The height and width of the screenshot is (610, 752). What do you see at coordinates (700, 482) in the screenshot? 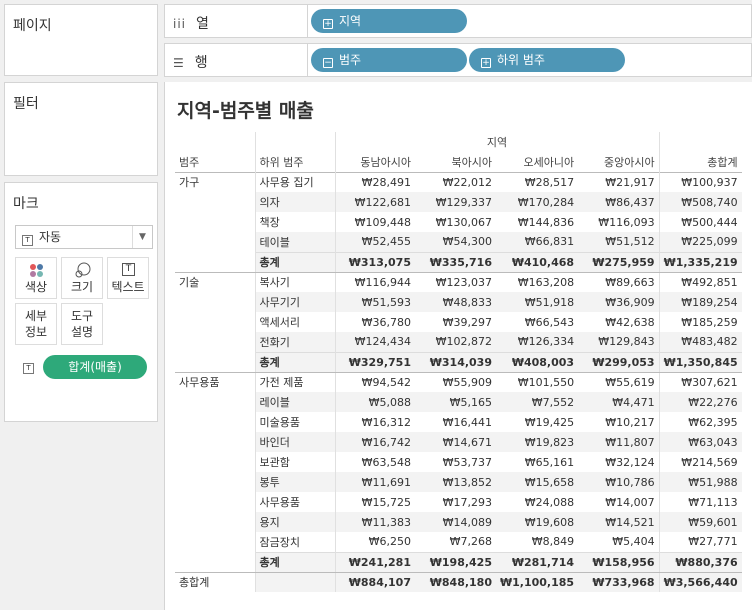
I see `sales-cell: ₩51,988` at bounding box center [700, 482].